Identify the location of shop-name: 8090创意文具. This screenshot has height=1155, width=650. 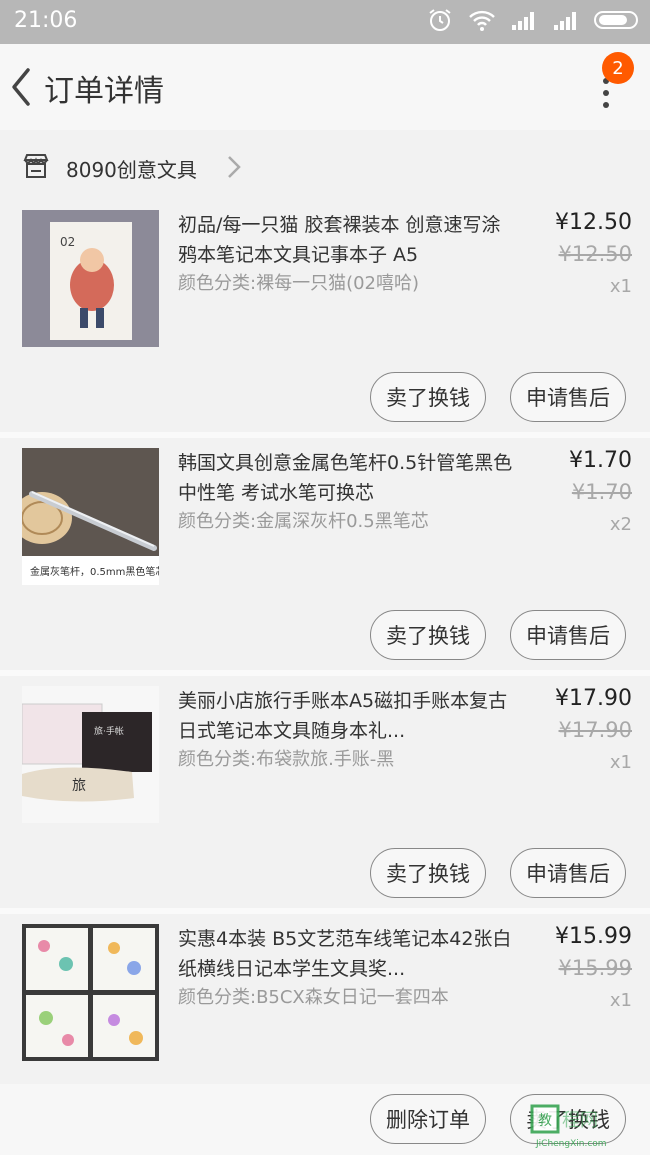
(131, 170).